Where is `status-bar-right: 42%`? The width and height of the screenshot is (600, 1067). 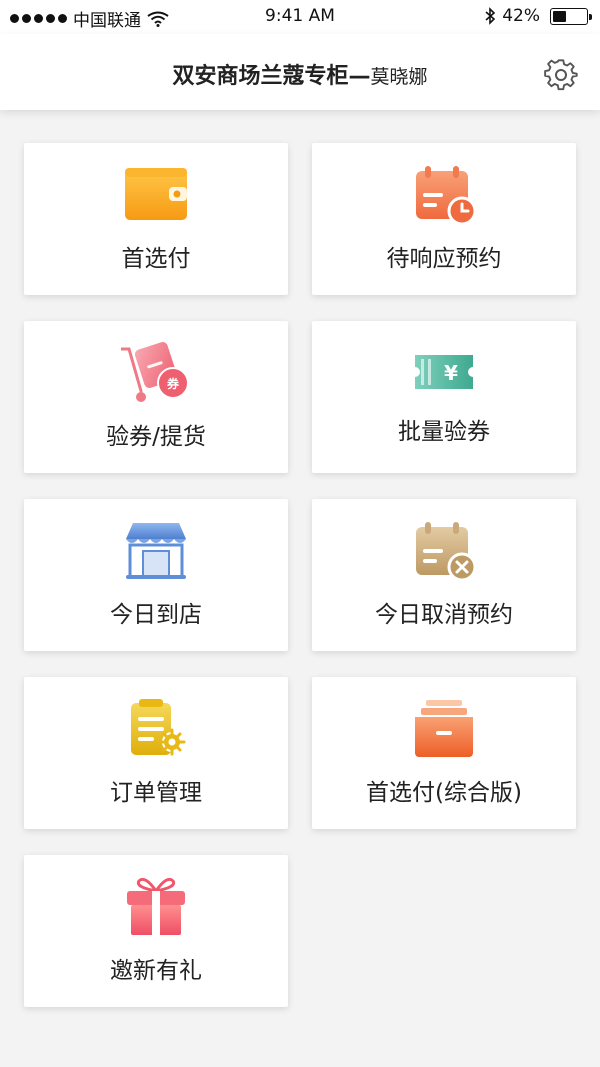
status-bar-right: 42% is located at coordinates (538, 16).